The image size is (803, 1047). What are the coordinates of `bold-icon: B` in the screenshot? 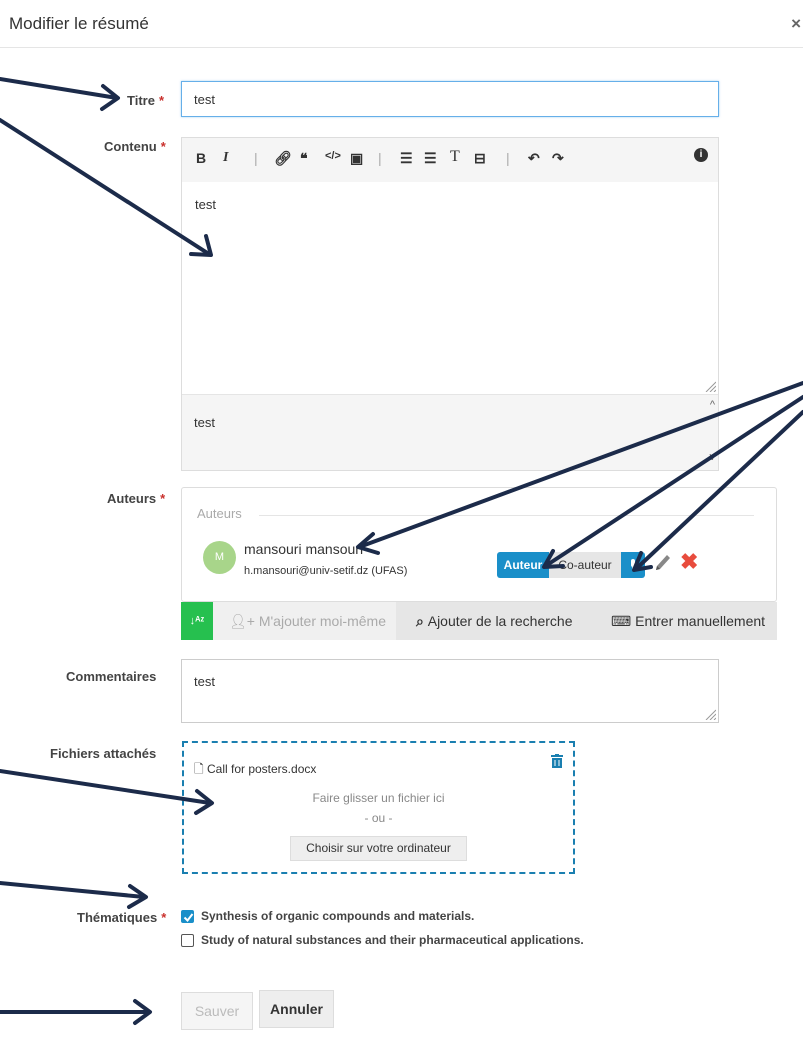 It's located at (201, 158).